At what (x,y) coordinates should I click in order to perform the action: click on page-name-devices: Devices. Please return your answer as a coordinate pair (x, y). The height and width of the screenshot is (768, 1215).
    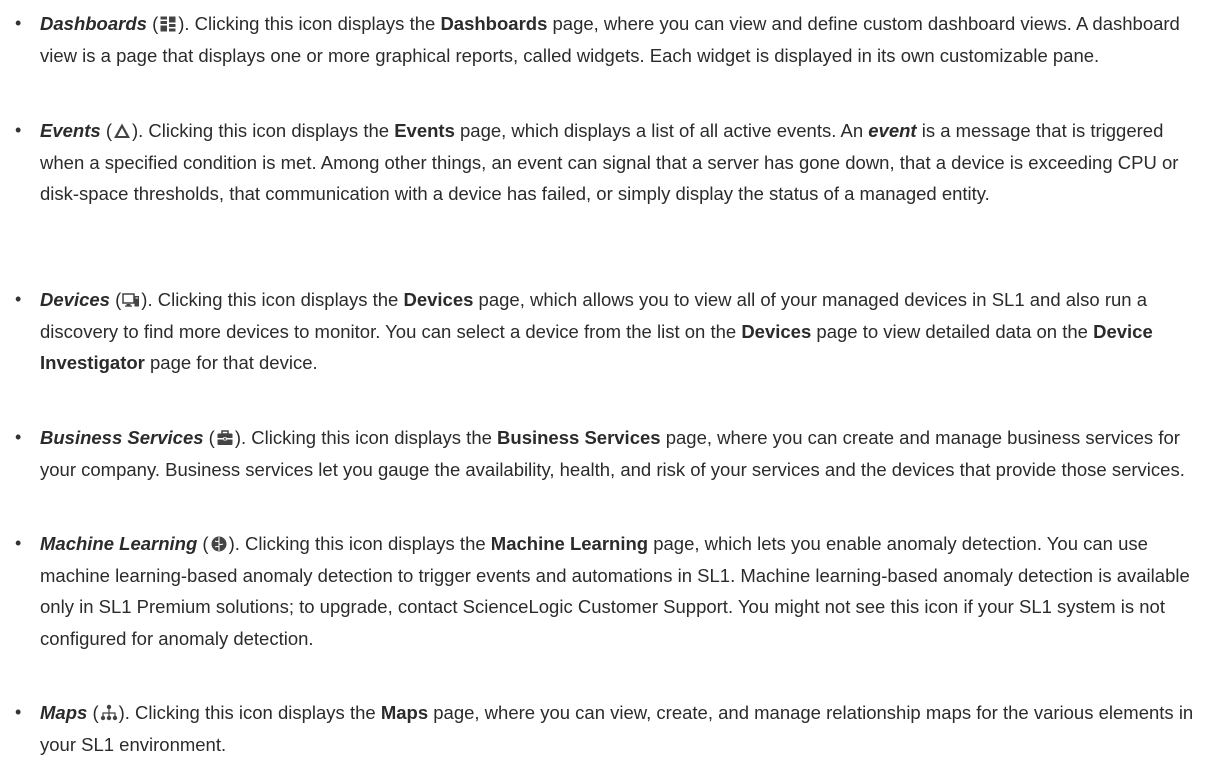
    Looking at the image, I should click on (438, 299).